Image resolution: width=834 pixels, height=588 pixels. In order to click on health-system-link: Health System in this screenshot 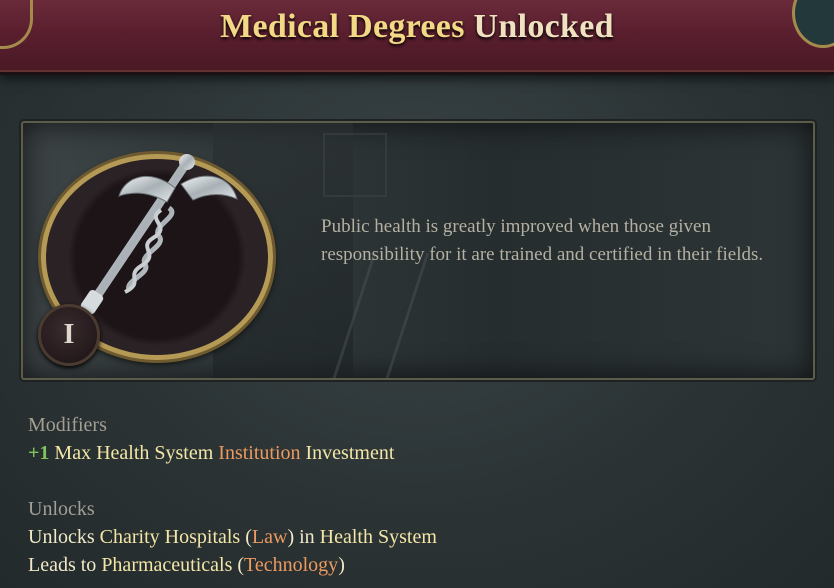, I will do `click(378, 537)`.